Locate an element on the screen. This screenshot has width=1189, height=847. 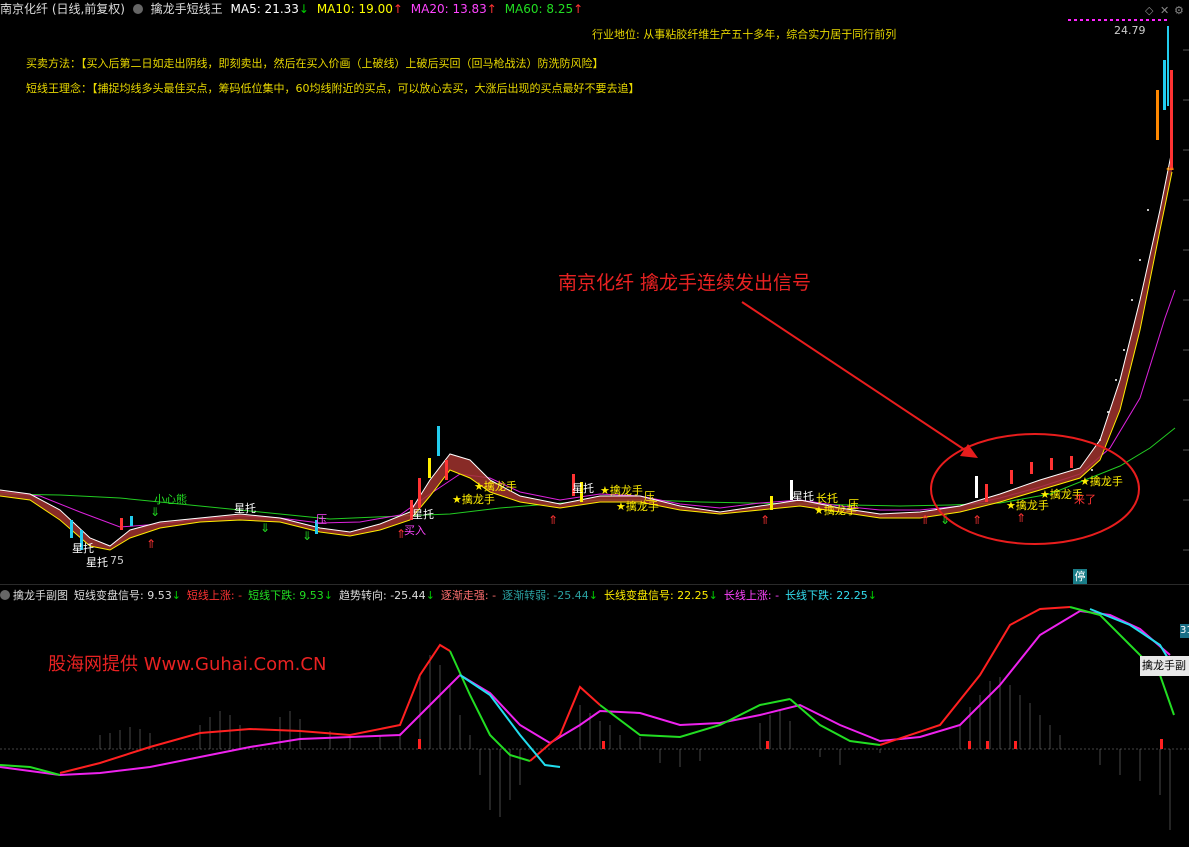
signal-label: 来了 is located at coordinates (1085, 499).